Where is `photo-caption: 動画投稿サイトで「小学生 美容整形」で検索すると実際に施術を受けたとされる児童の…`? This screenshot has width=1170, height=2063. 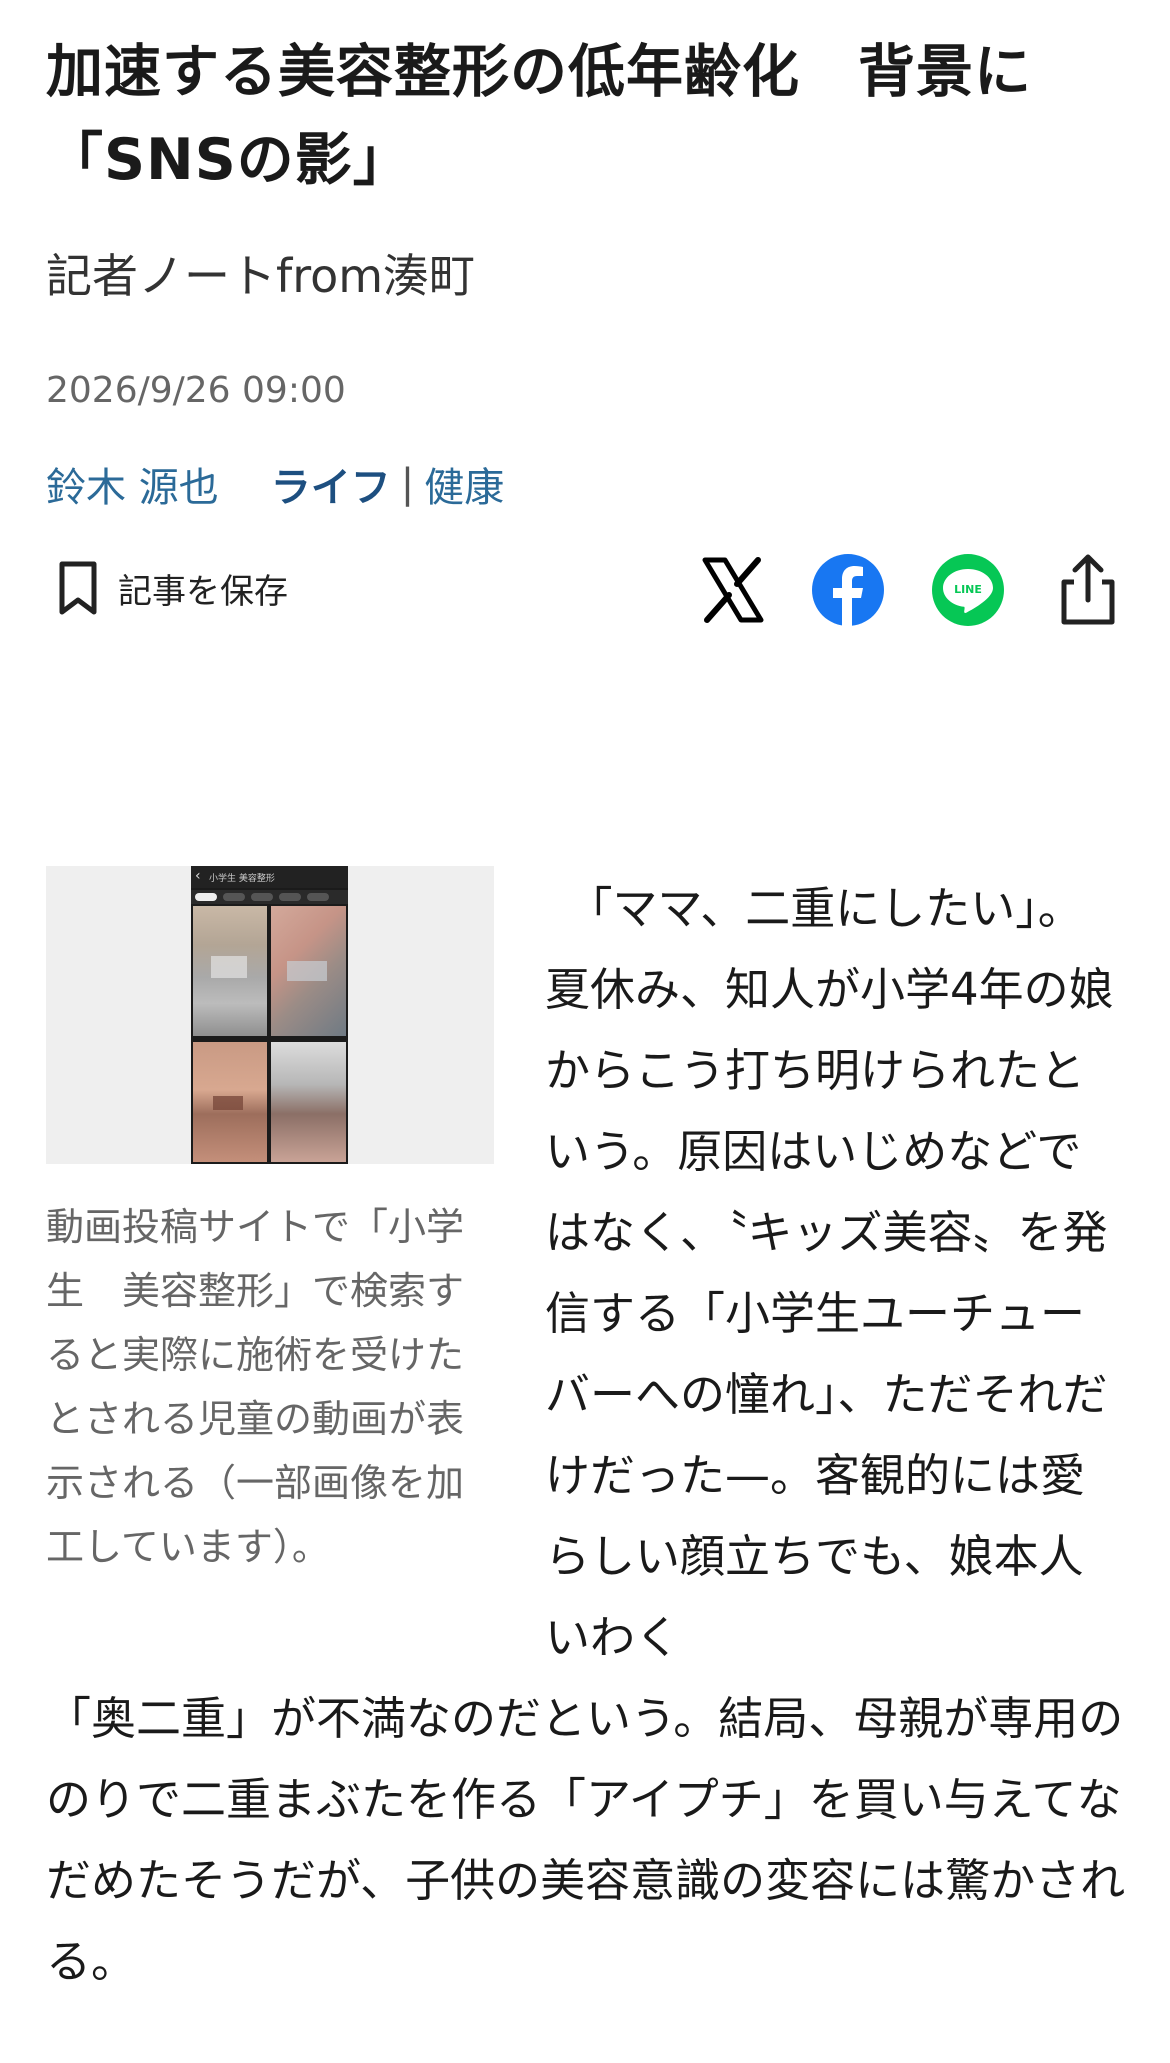 photo-caption: 動画投稿サイトで「小学生 美容整形」で検索すると実際に施術を受けたとされる児童の… is located at coordinates (255, 1387).